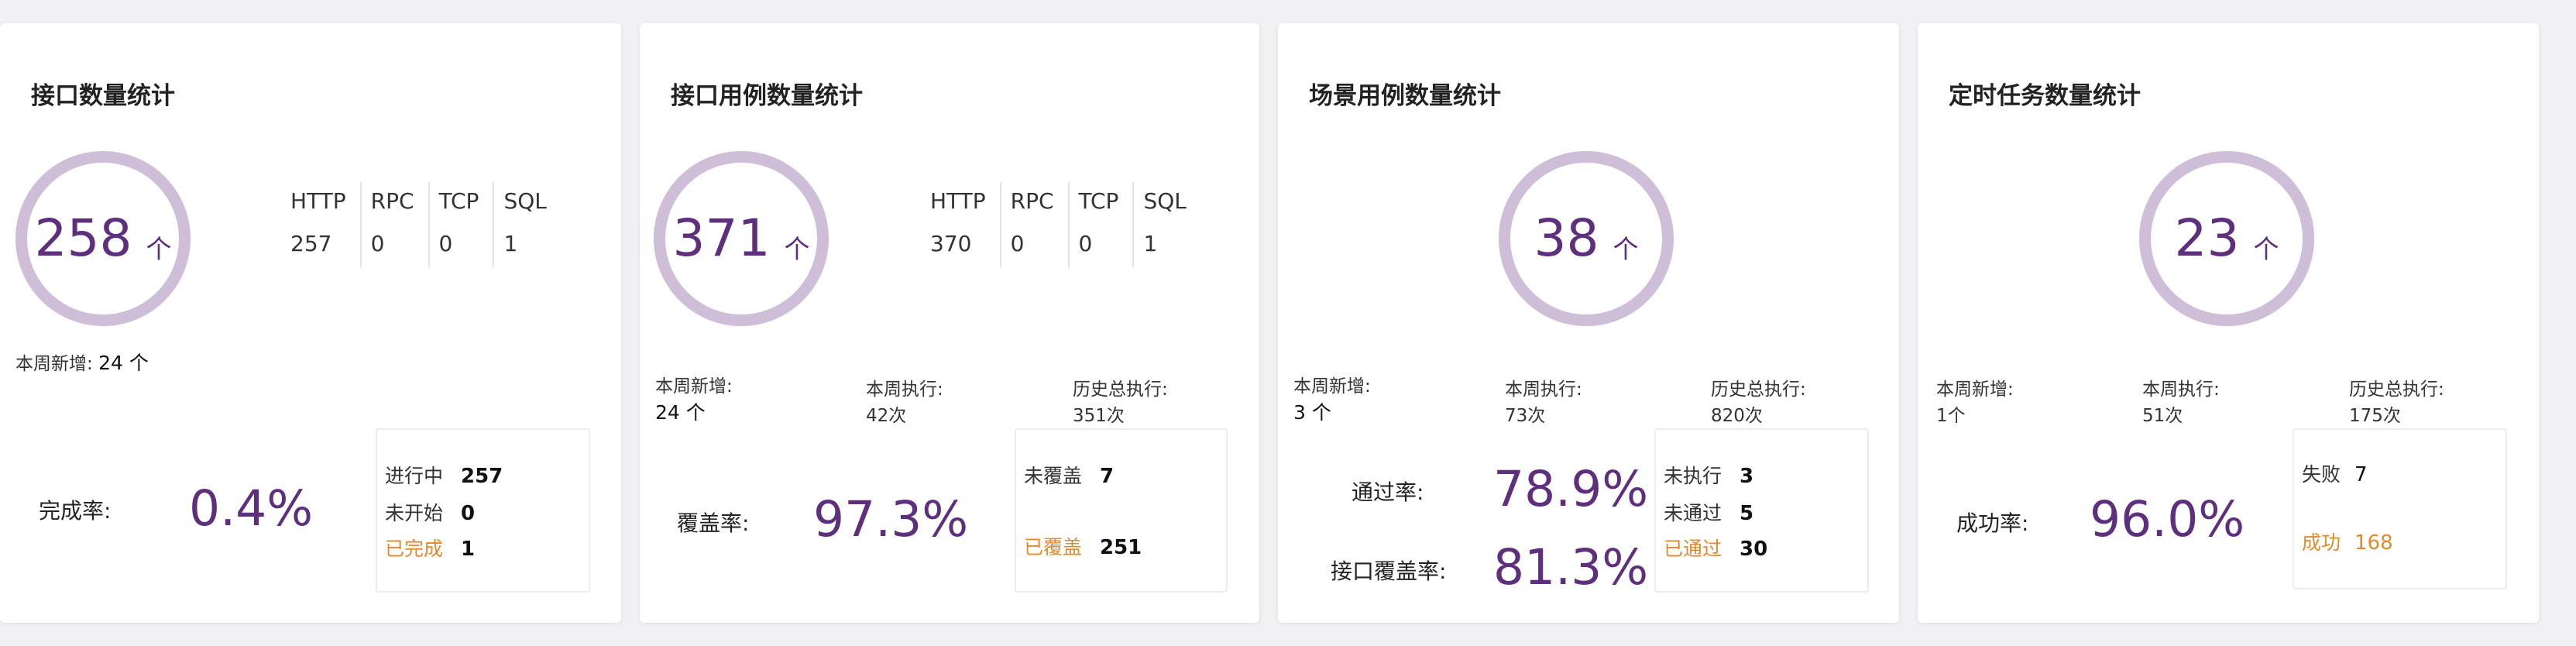 This screenshot has width=2576, height=646. I want to click on status-value: 3, so click(1747, 476).